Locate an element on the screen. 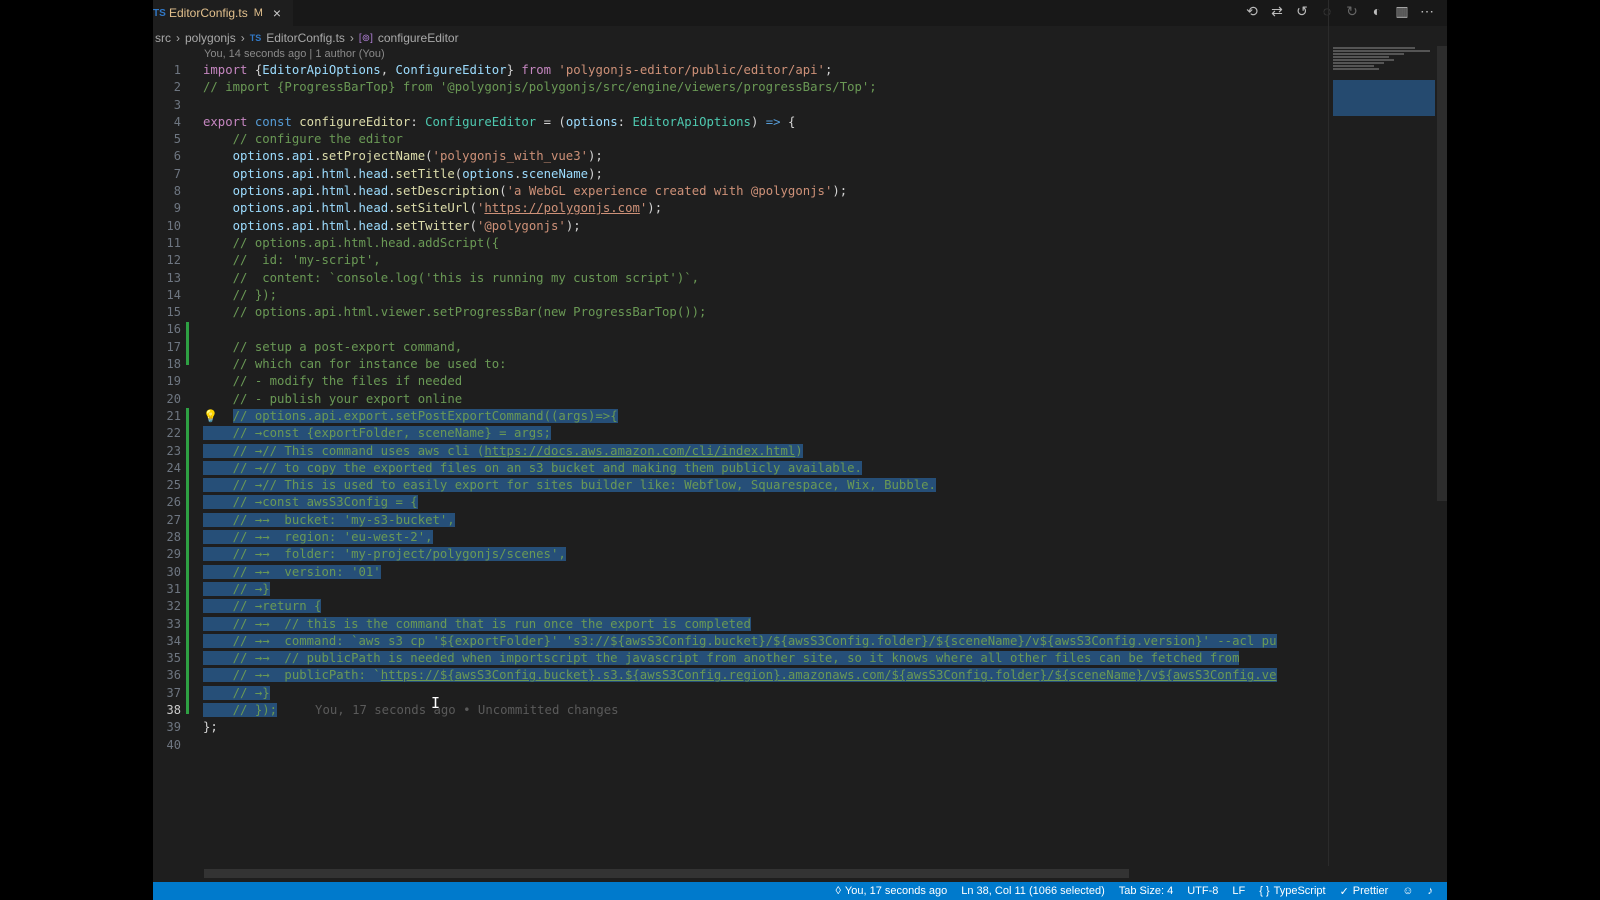 The width and height of the screenshot is (1600, 900). status-tab-size: Tab Size: 4 is located at coordinates (1146, 891).